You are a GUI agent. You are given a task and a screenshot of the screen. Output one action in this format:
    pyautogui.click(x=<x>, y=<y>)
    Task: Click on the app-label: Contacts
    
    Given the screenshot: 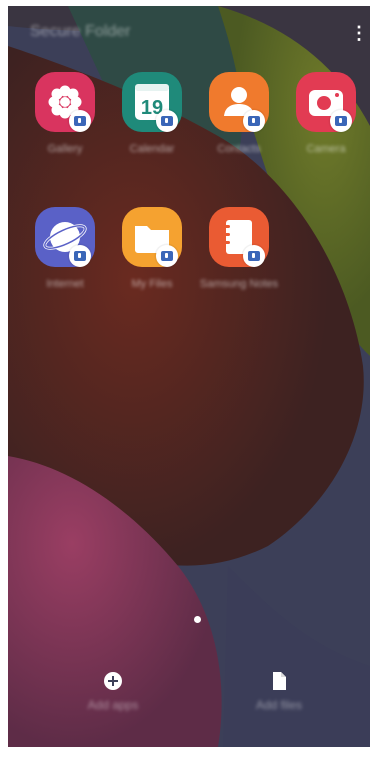 What is the action you would take?
    pyautogui.click(x=239, y=149)
    